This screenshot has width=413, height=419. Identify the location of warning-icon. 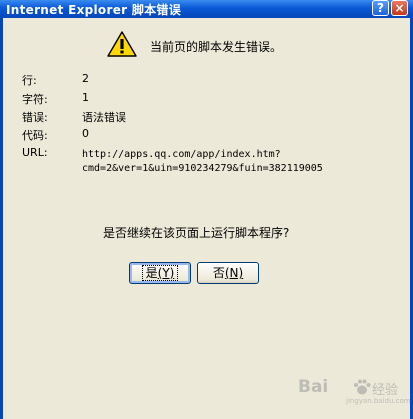
(122, 44).